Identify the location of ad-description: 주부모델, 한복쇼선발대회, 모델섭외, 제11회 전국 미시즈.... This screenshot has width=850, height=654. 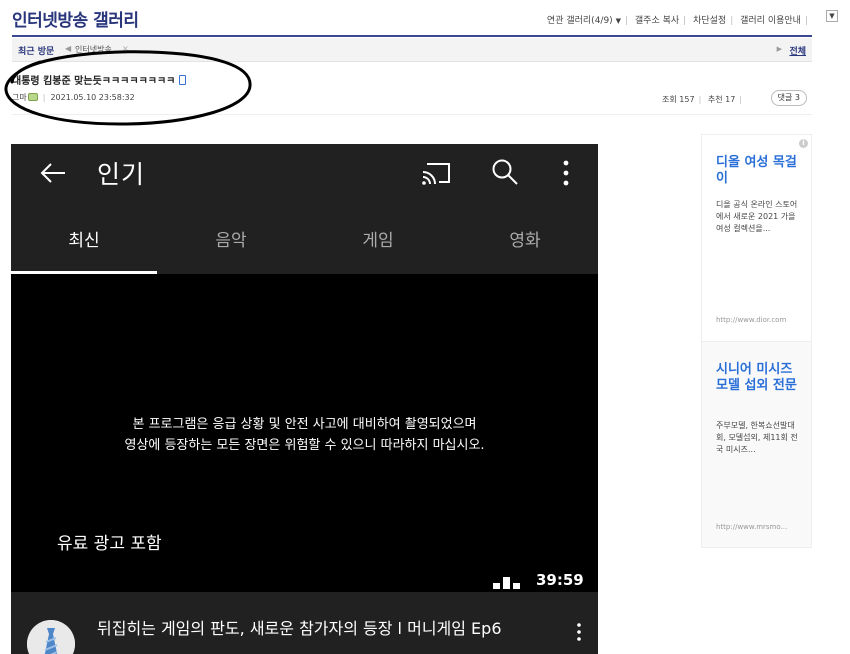
(759, 438).